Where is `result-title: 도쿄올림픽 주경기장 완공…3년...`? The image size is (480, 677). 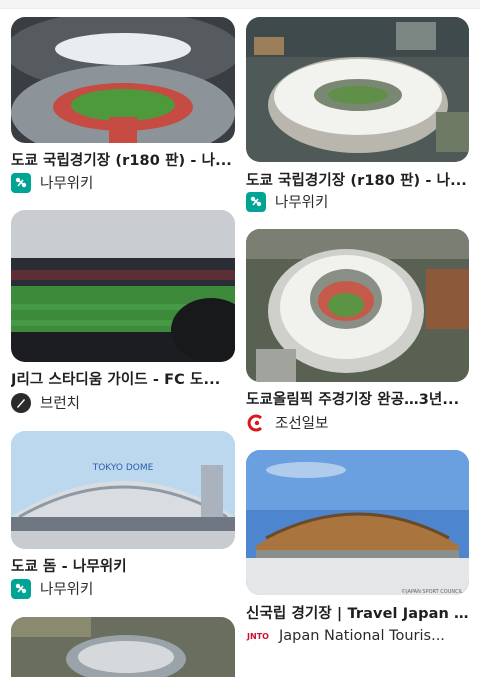
result-title: 도쿄올림픽 주경기장 완공…3년... is located at coordinates (357, 398).